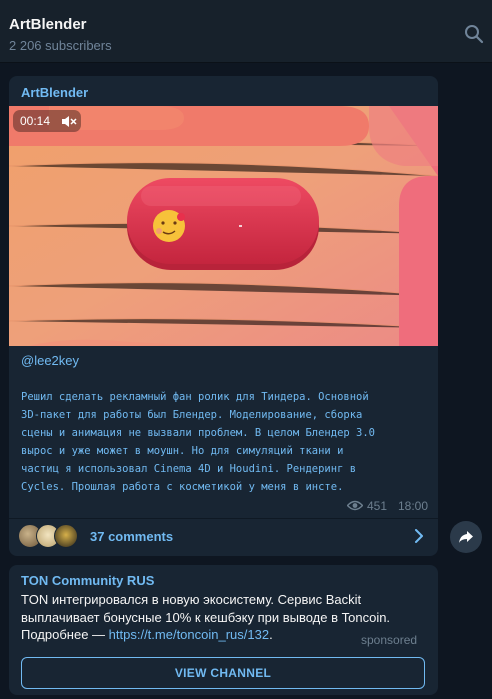 This screenshot has height=699, width=492. What do you see at coordinates (389, 640) in the screenshot?
I see `sponsored-label: sponsored` at bounding box center [389, 640].